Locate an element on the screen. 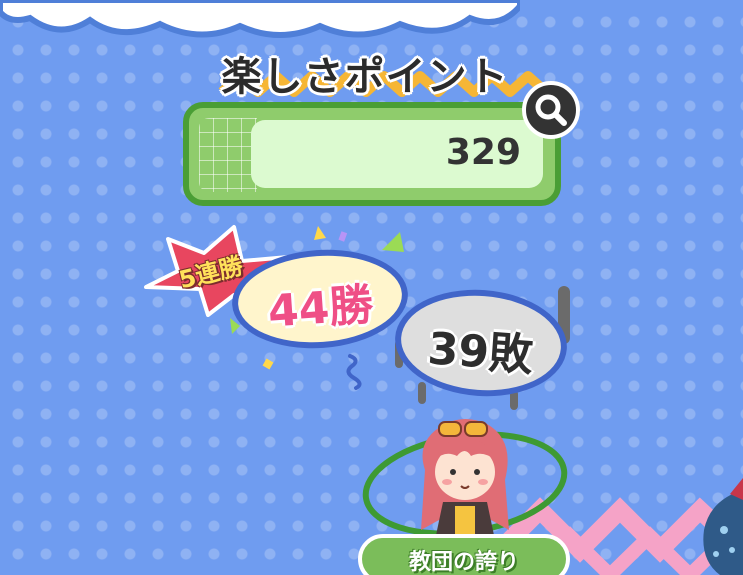 The height and width of the screenshot is (575, 743). losses-bubble: 39敗 is located at coordinates (481, 343).